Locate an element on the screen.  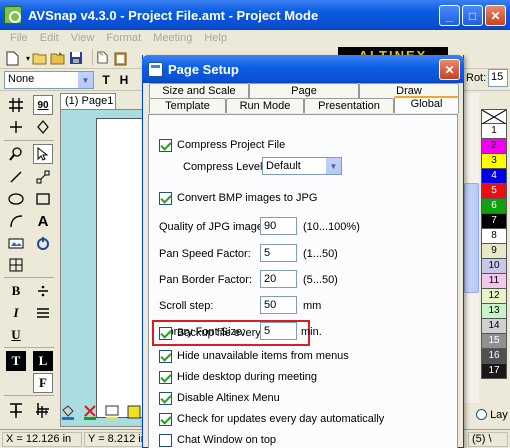
color-swatch-13: 13 is located at coordinates (494, 311).